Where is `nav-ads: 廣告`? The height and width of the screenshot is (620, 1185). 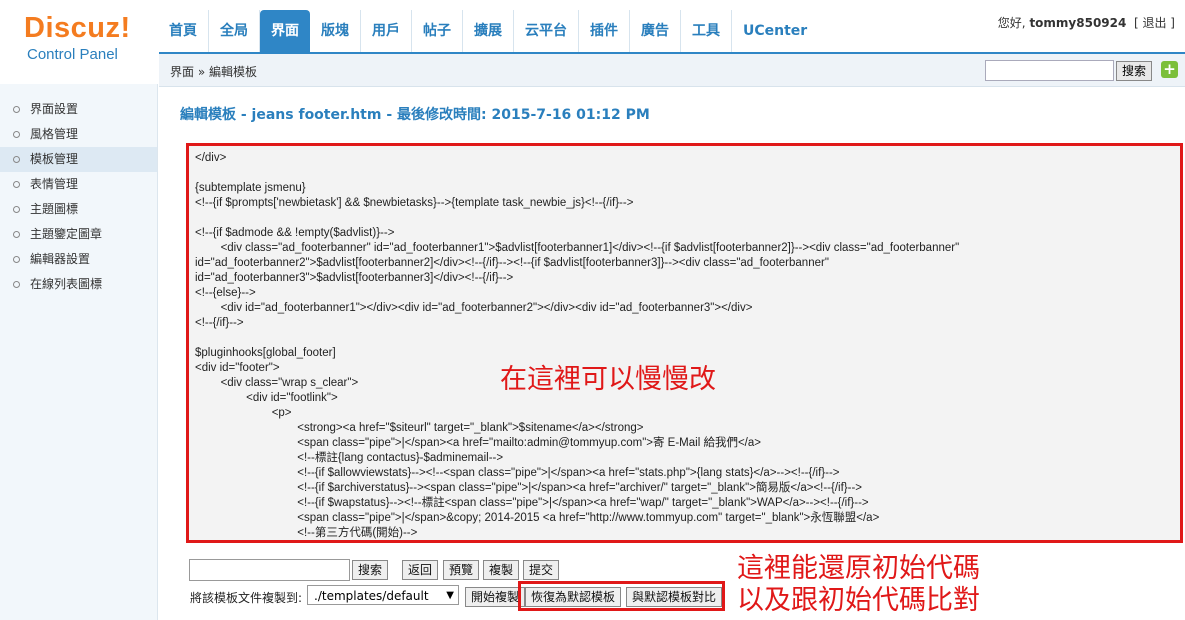 nav-ads: 廣告 is located at coordinates (655, 31).